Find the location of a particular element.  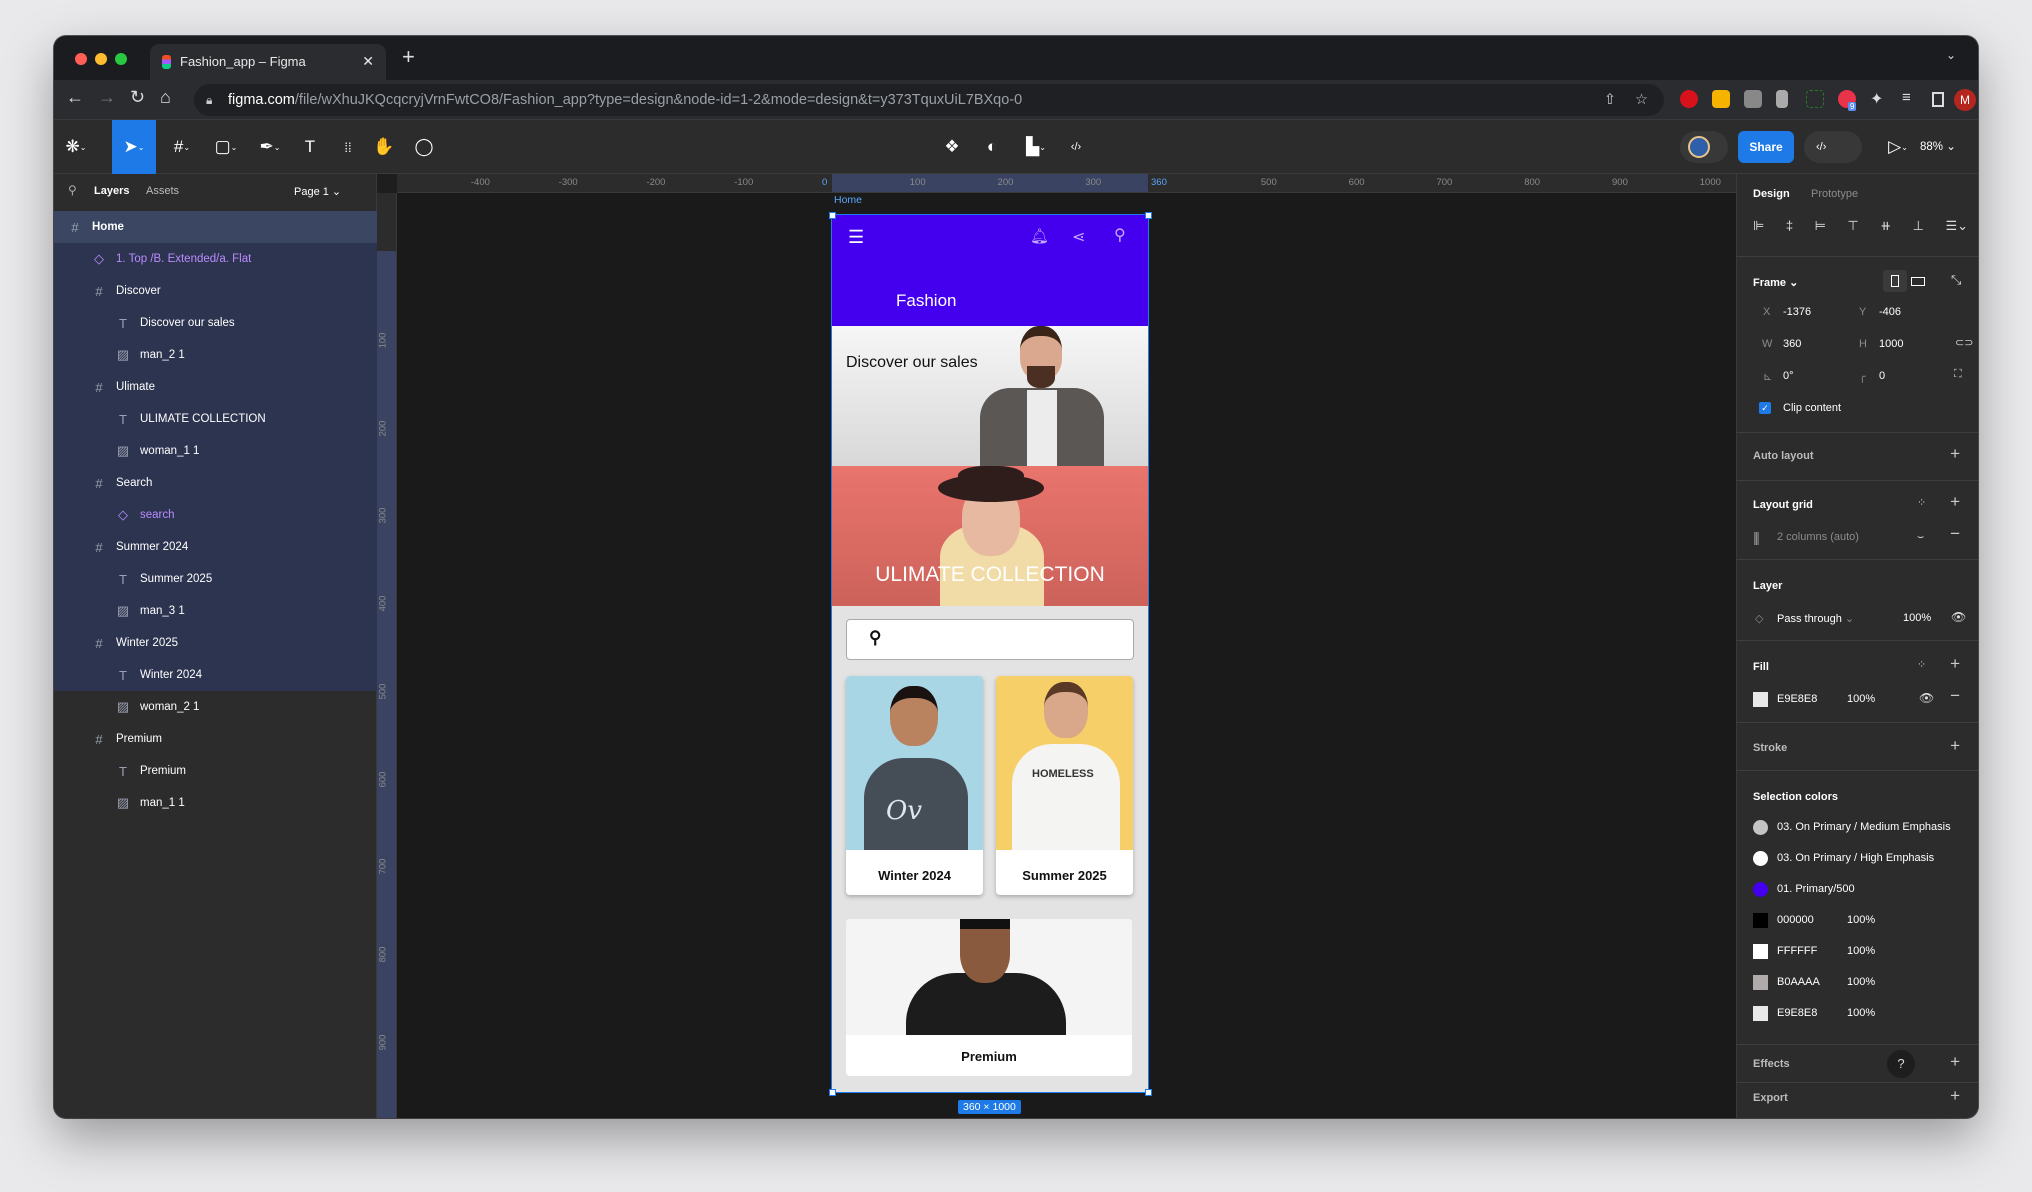

reading-list-icon: ≡ is located at coordinates (1906, 97).